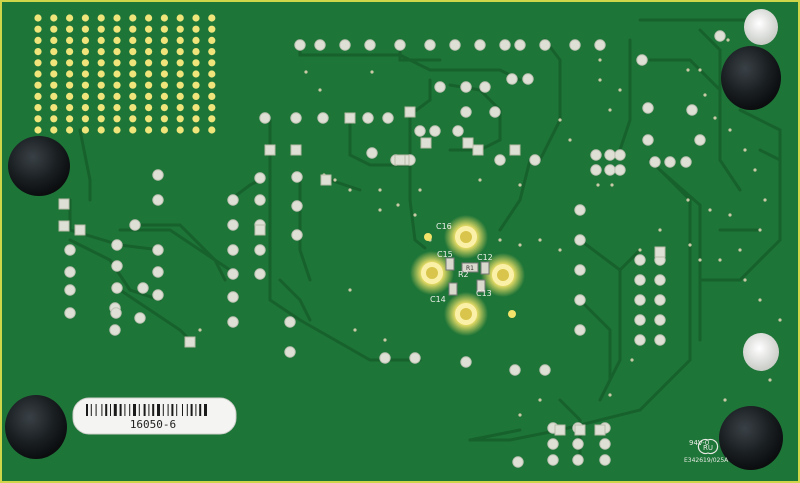 The width and height of the screenshot is (800, 483). Describe the element at coordinates (751, 78) in the screenshot. I see `foot-right-top` at that location.